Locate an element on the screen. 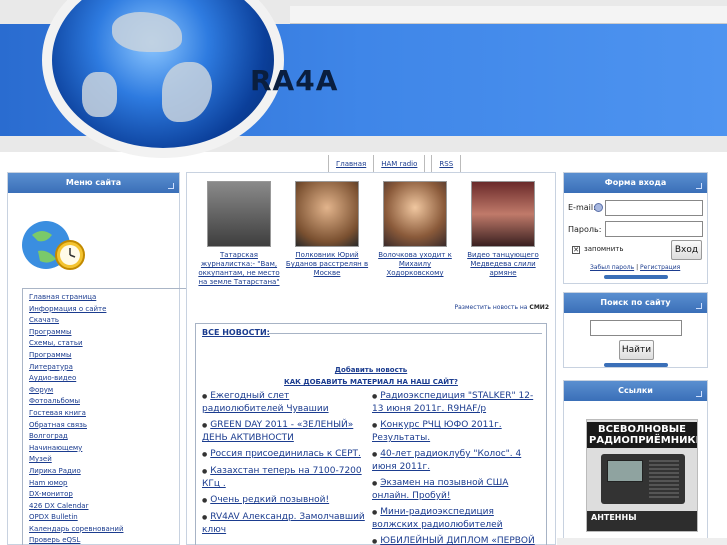 Image resolution: width=727 pixels, height=545 pixels. nav-home-link: Главная is located at coordinates (351, 164).